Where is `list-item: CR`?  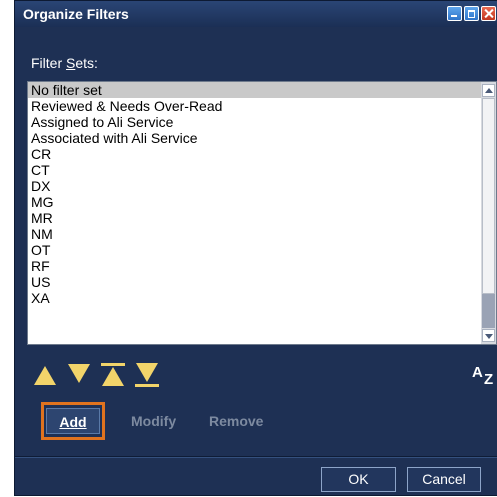 list-item: CR is located at coordinates (255, 154).